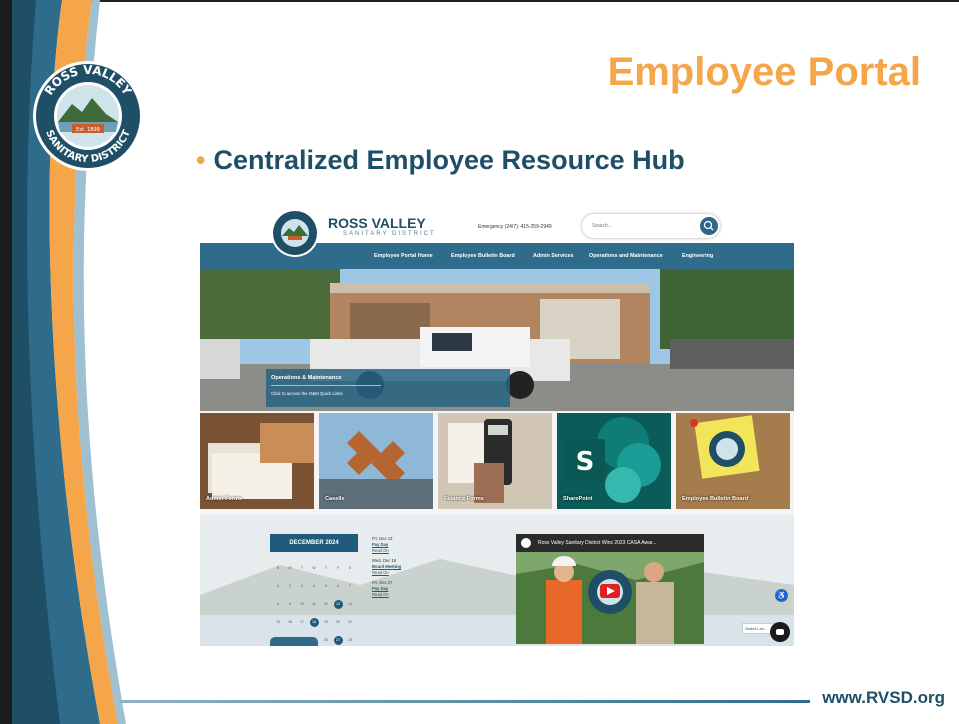 The height and width of the screenshot is (724, 959). I want to click on hero-title: Operations & Maintenance, so click(306, 378).